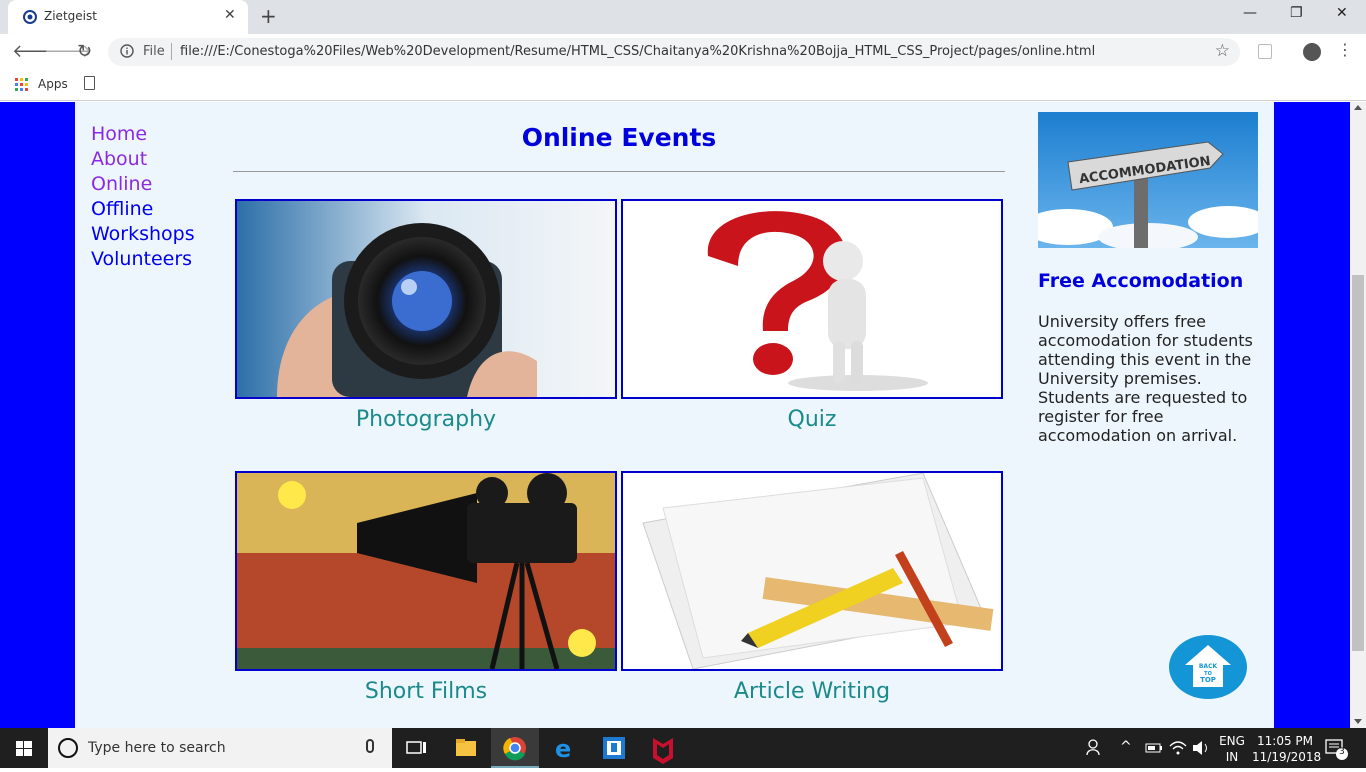 The width and height of the screenshot is (1366, 772). I want to click on camera-lens-illustration, so click(426, 299).